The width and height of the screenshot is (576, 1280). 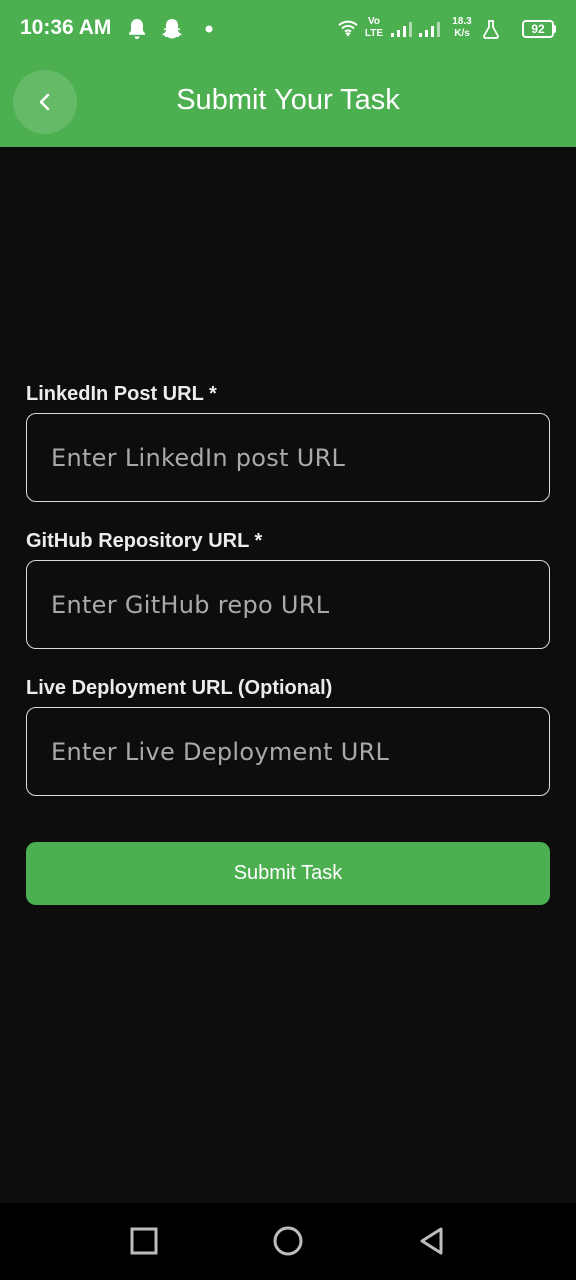 I want to click on github-url-label: GitHub Repository URL *, so click(x=144, y=541).